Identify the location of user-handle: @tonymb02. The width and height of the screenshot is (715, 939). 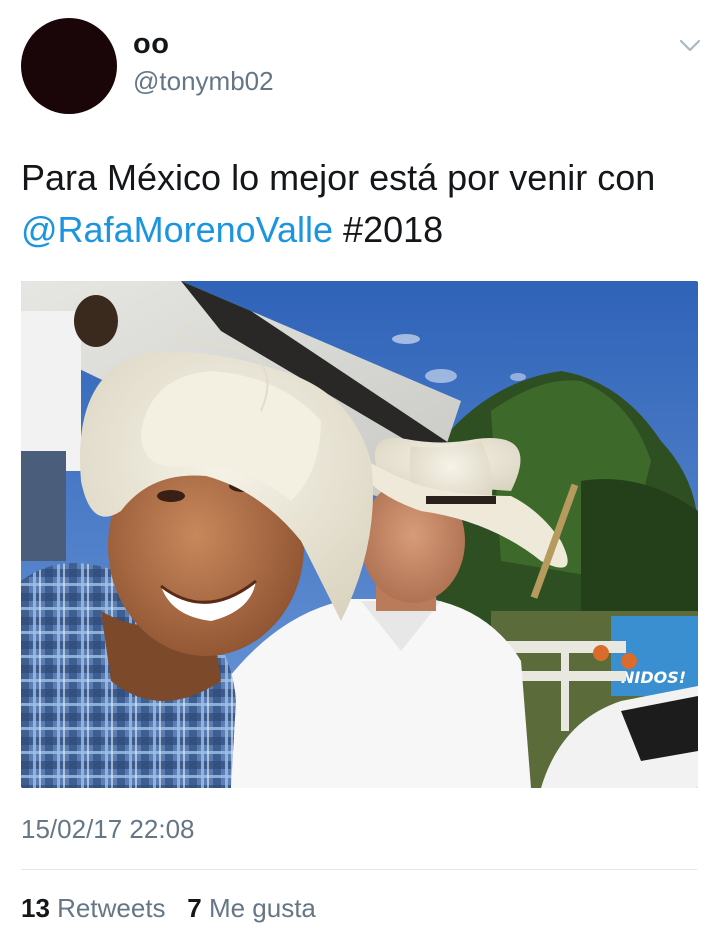
(203, 81).